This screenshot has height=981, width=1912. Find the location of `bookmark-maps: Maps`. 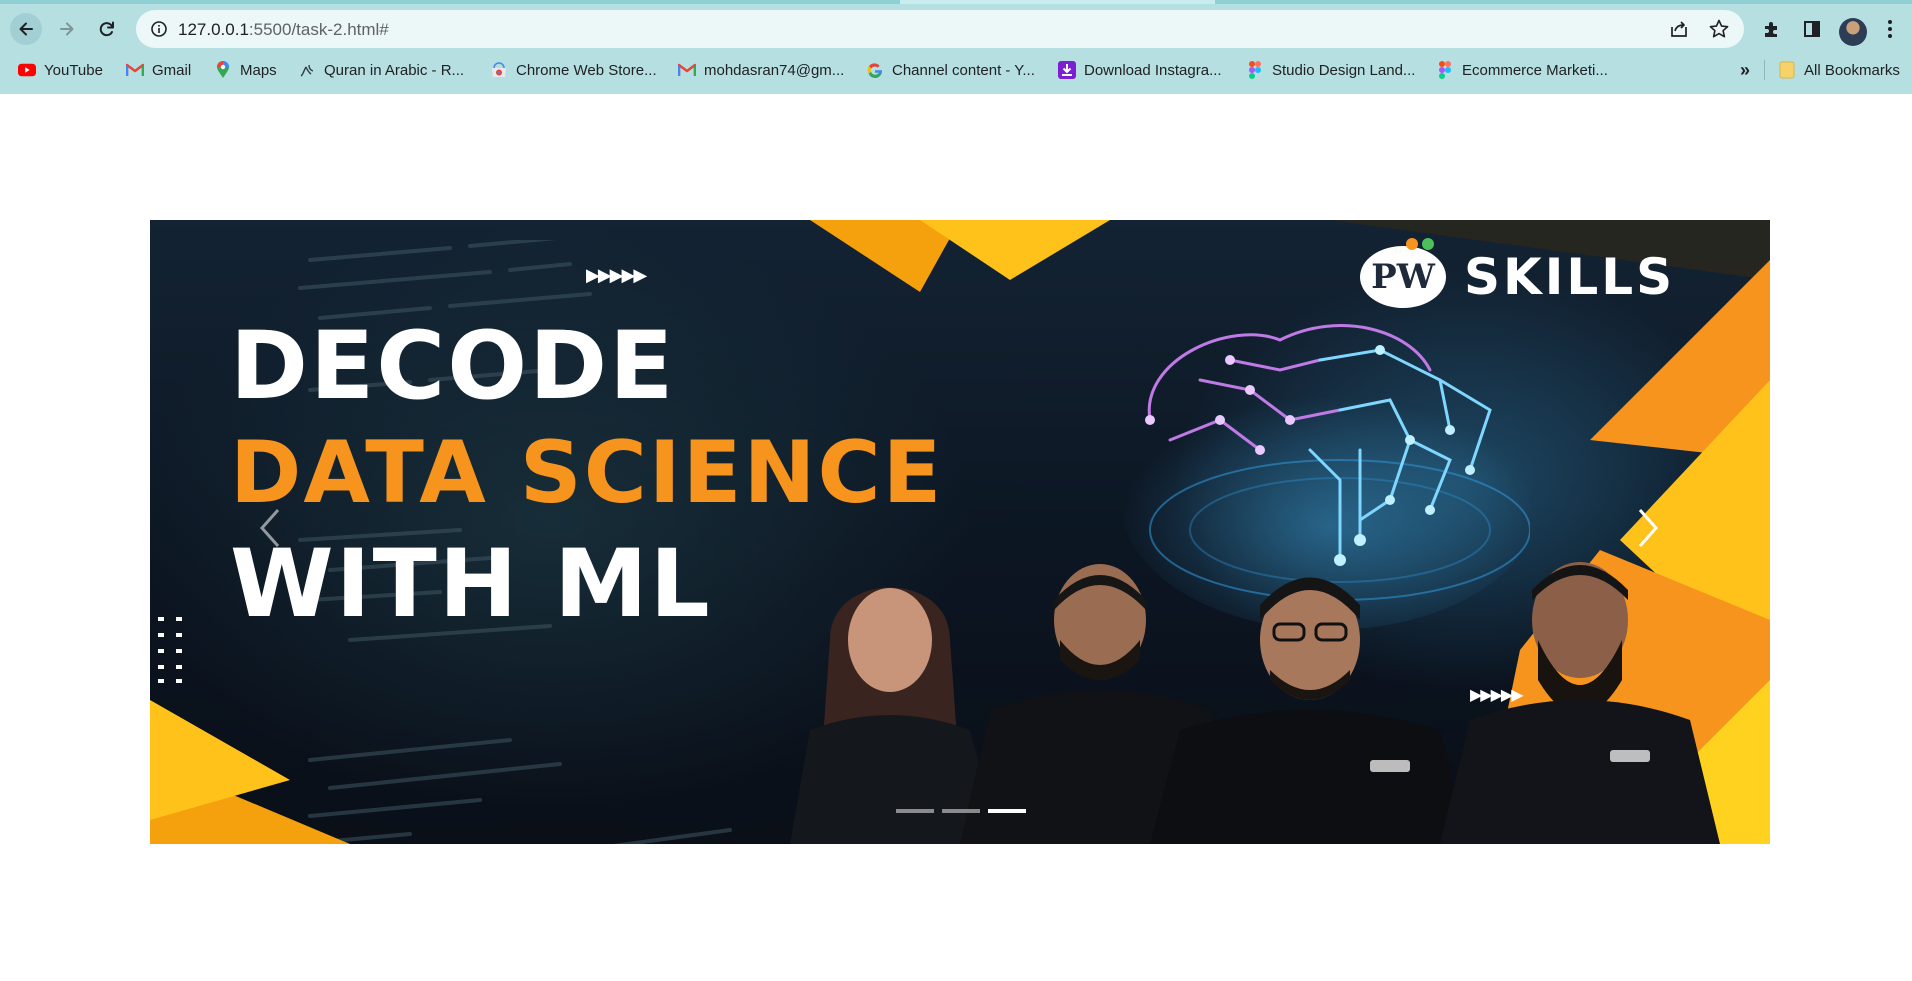

bookmark-maps: Maps is located at coordinates (245, 70).